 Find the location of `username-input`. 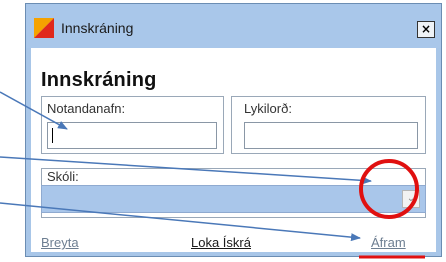

username-input is located at coordinates (132, 135).